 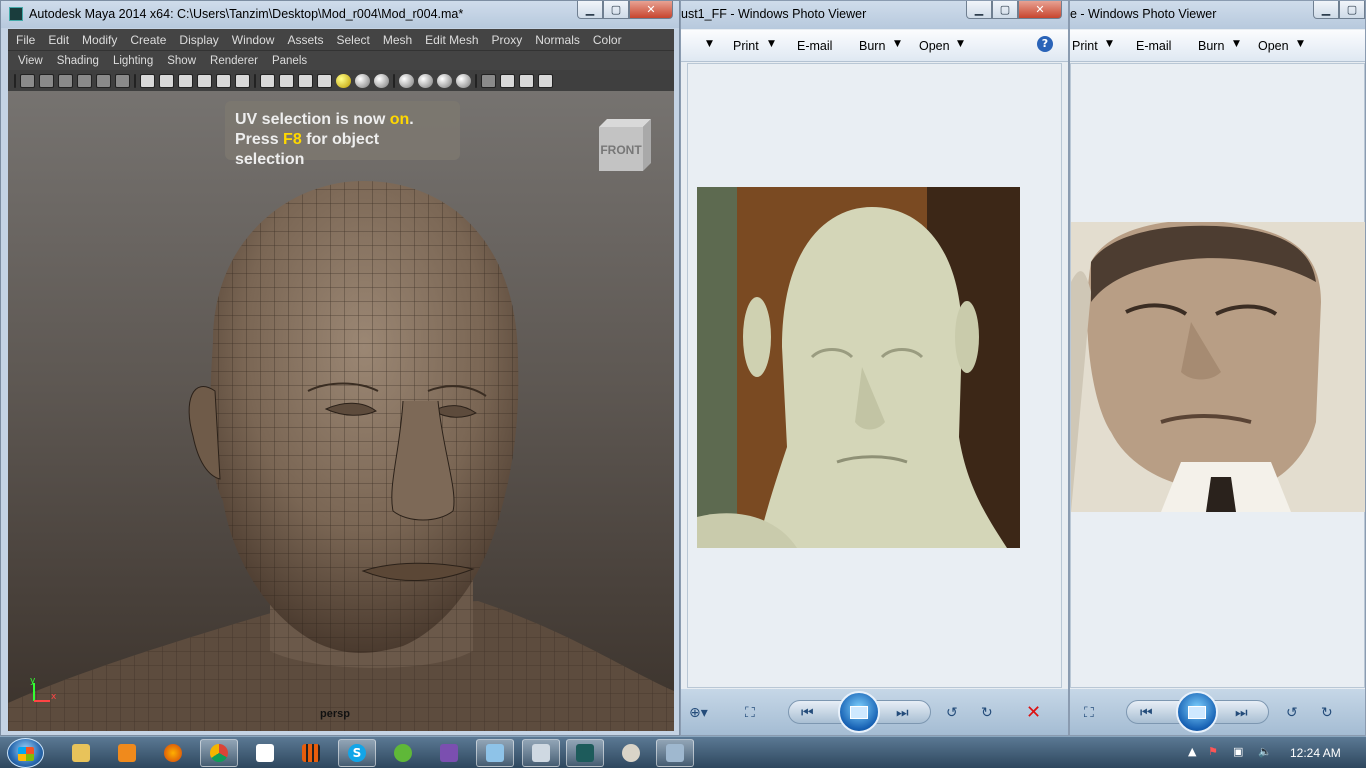 What do you see at coordinates (234, 61) in the screenshot?
I see `panel-menu-renderer: Renderer` at bounding box center [234, 61].